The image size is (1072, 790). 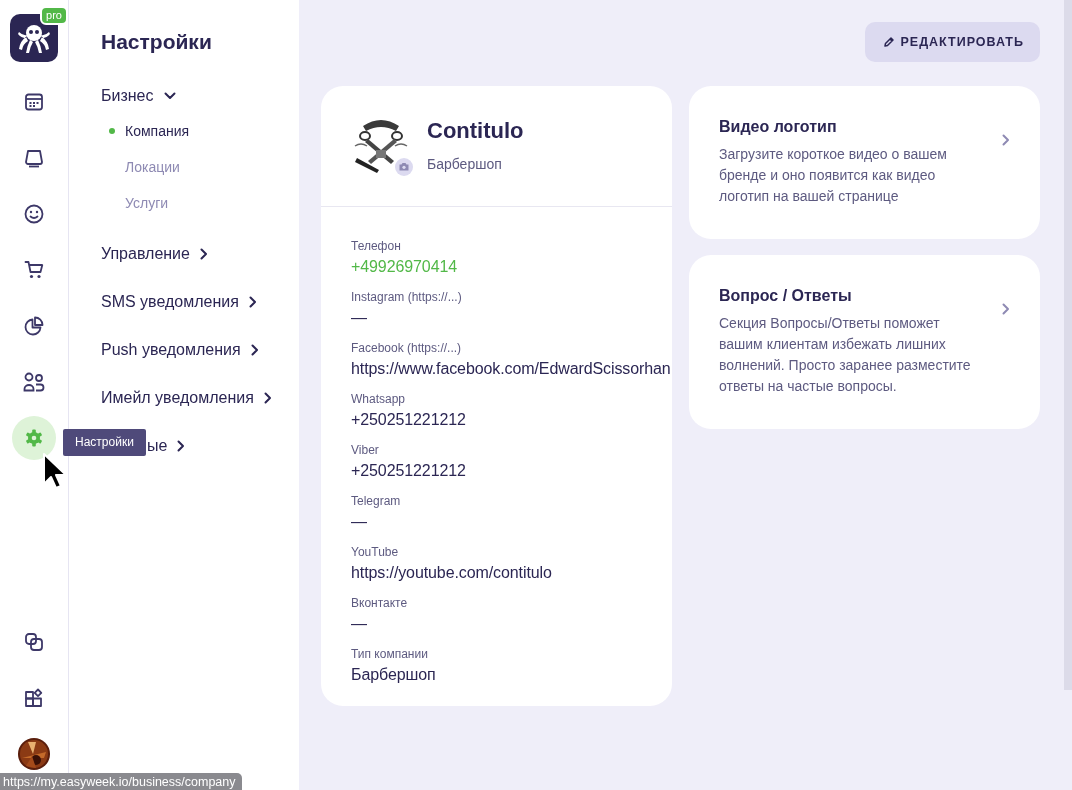 What do you see at coordinates (375, 552) in the screenshot?
I see `field-label: YouTube` at bounding box center [375, 552].